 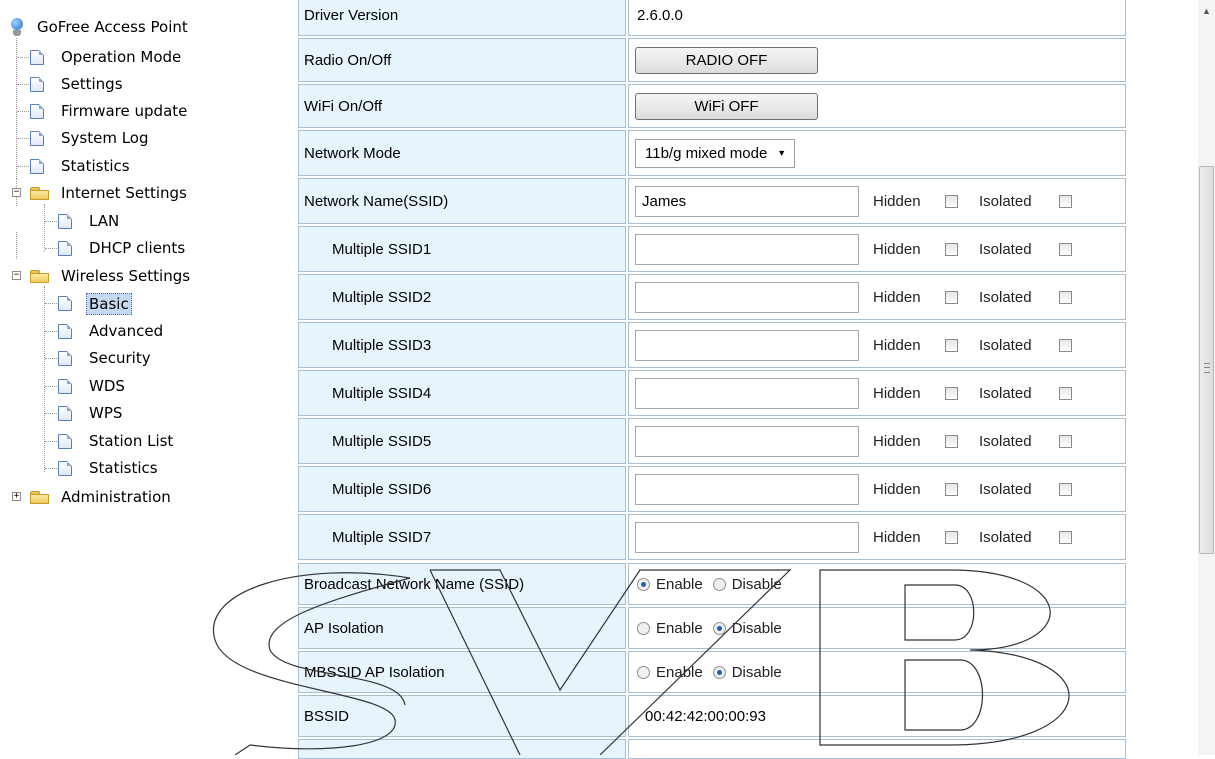 What do you see at coordinates (877, 672) in the screenshot?
I see `mbssid-isolation-cell: Enable Disable` at bounding box center [877, 672].